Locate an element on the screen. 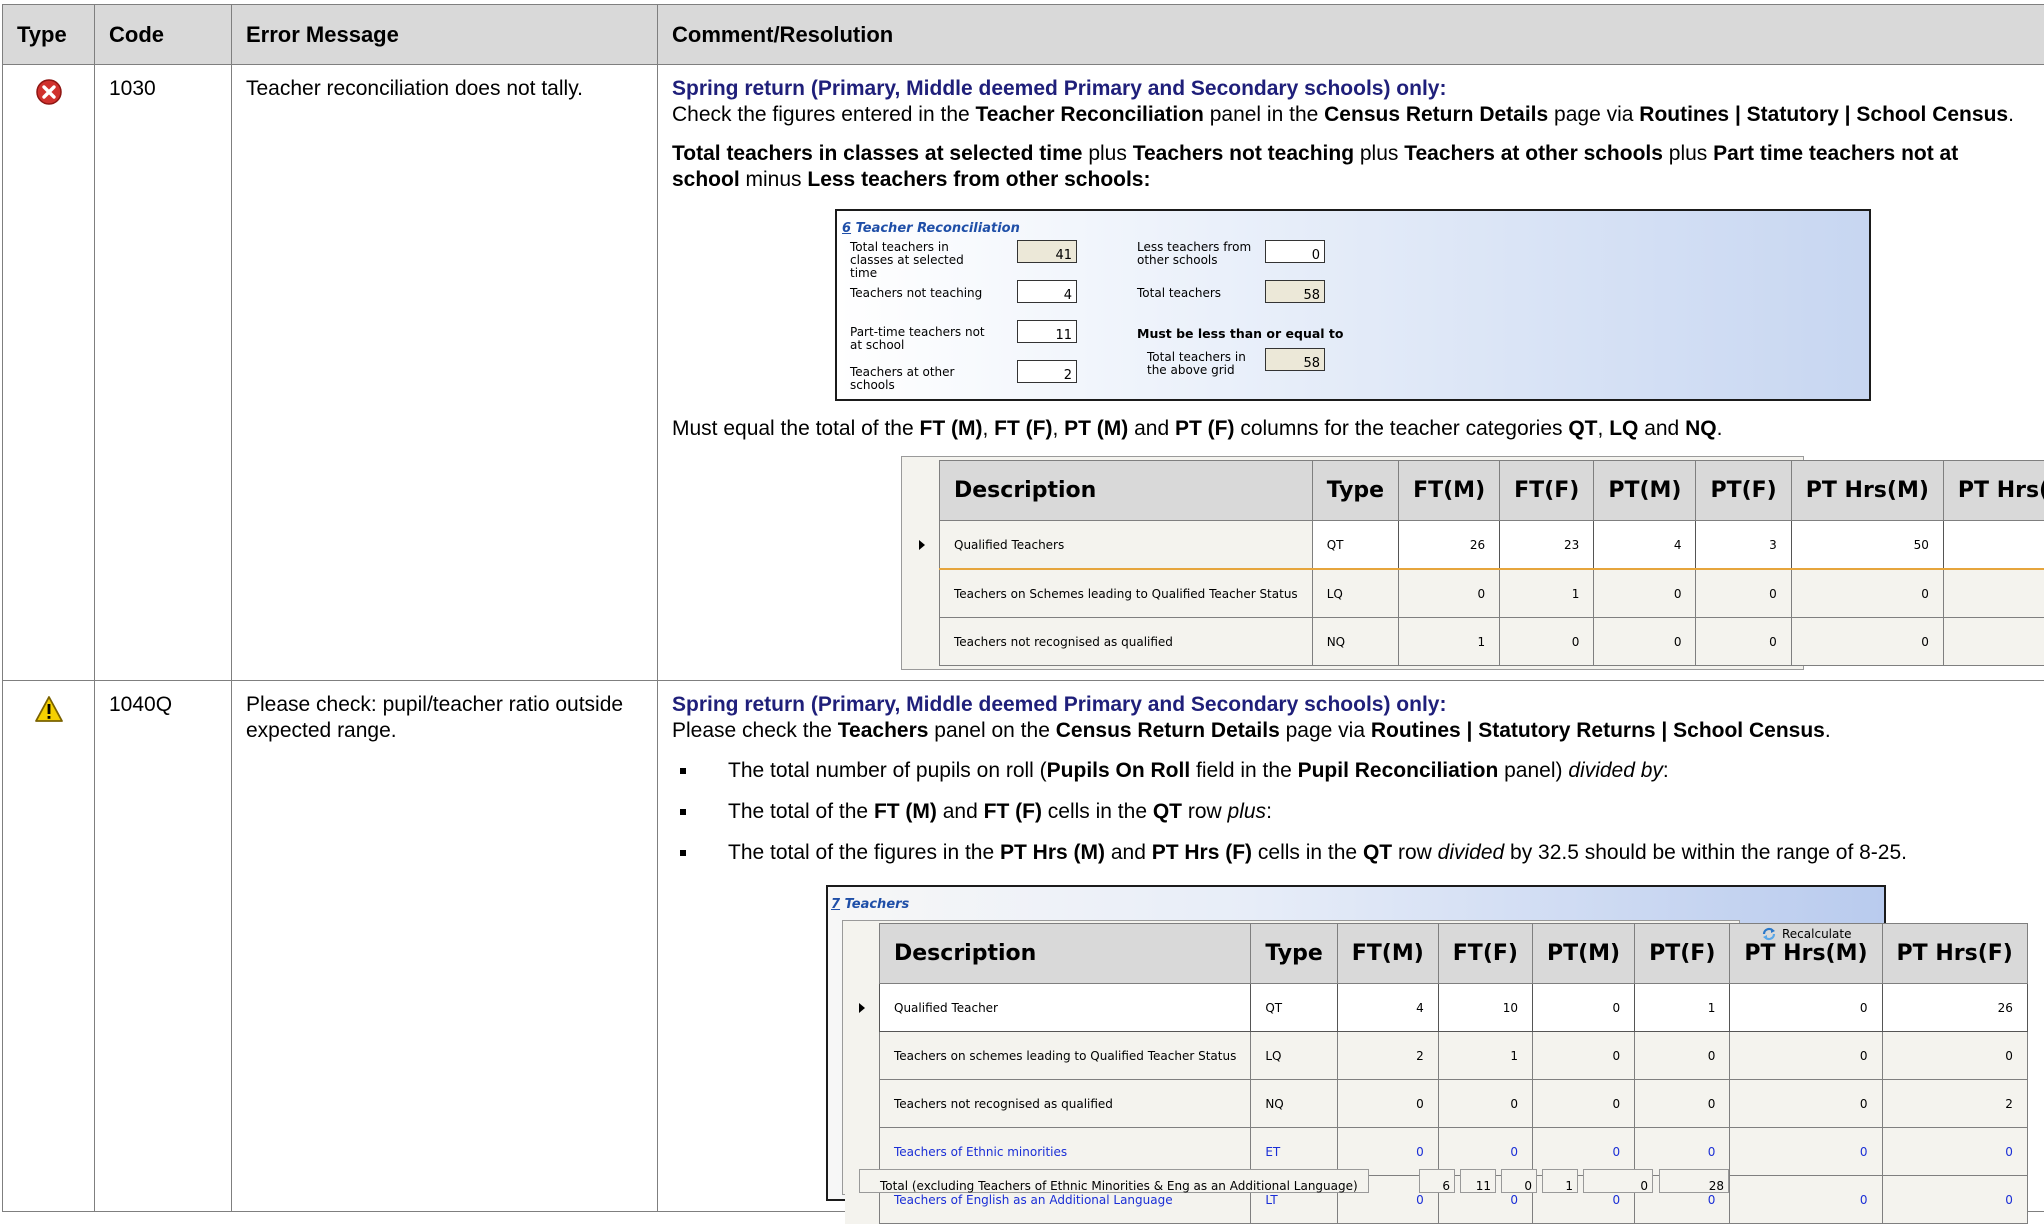 The width and height of the screenshot is (2044, 1224). col-ftm: FT(M) is located at coordinates (1449, 491).